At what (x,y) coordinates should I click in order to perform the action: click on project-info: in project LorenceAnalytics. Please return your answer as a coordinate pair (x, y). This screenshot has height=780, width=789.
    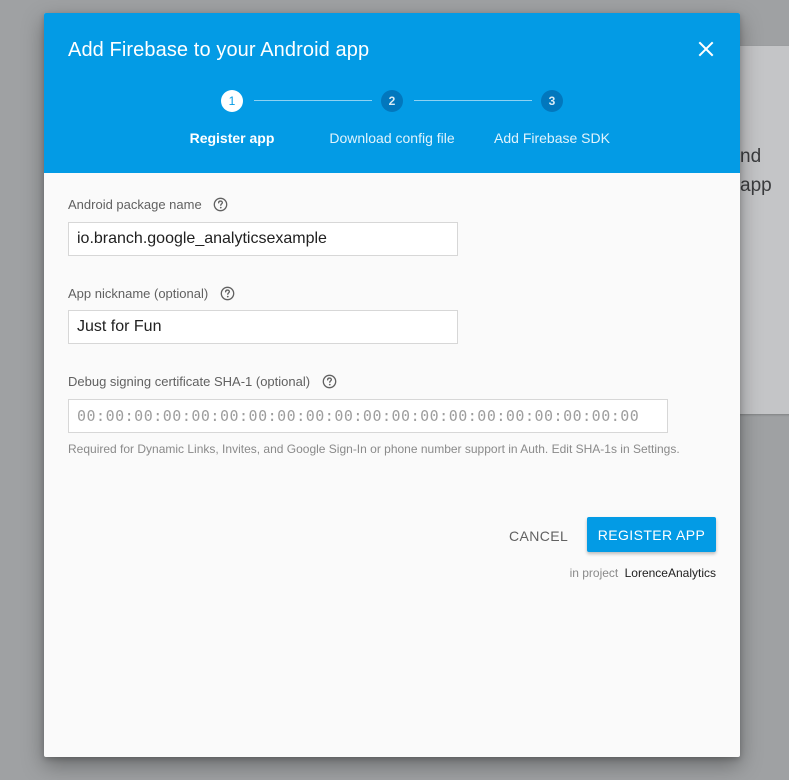
    Looking at the image, I should click on (643, 573).